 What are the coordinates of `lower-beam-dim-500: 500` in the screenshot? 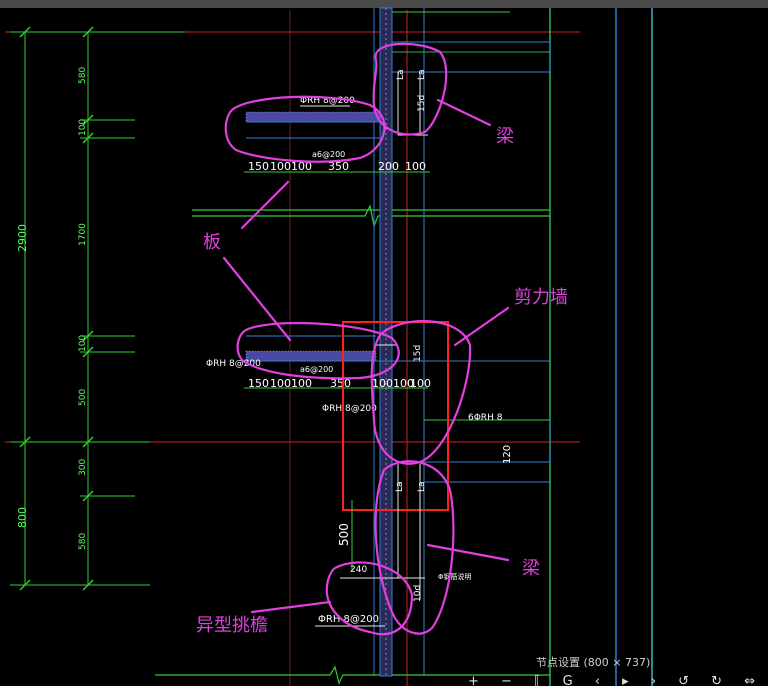 It's located at (344, 534).